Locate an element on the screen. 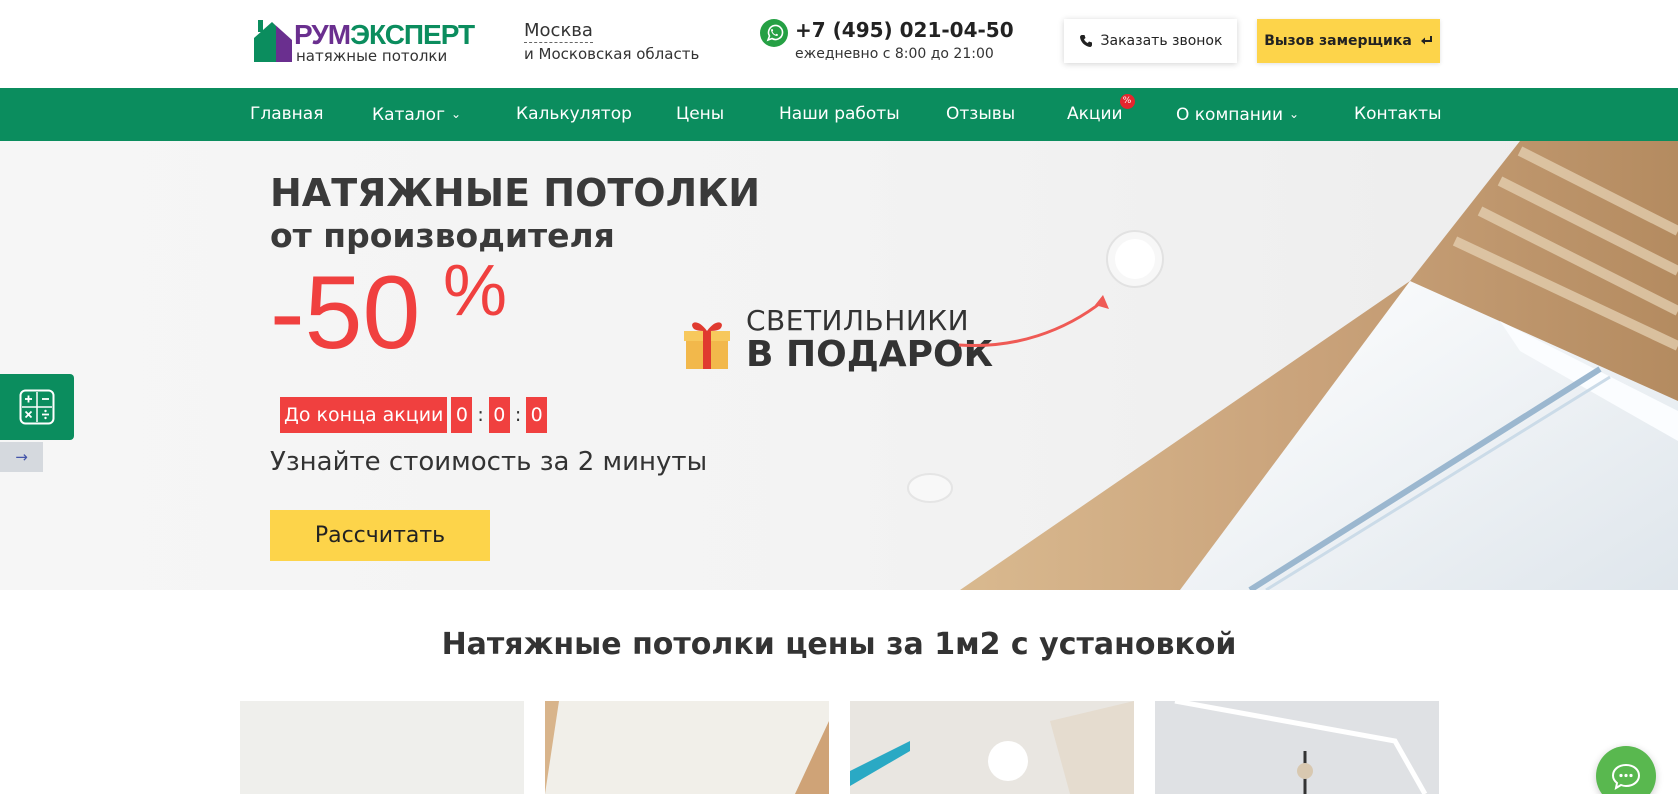 The height and width of the screenshot is (794, 1678). call-measurer-label: Вызов замерщика is located at coordinates (1338, 41).